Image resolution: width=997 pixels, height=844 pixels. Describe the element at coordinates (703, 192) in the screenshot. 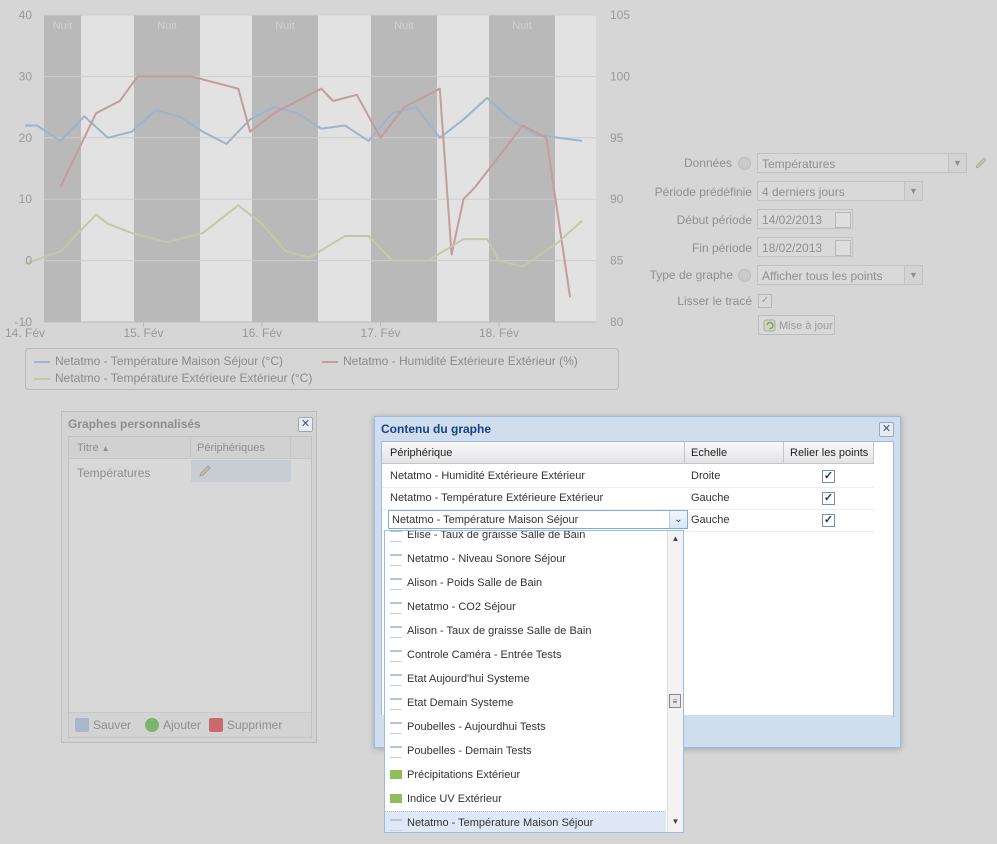

I see `periode-label: Période prédéfinie` at that location.